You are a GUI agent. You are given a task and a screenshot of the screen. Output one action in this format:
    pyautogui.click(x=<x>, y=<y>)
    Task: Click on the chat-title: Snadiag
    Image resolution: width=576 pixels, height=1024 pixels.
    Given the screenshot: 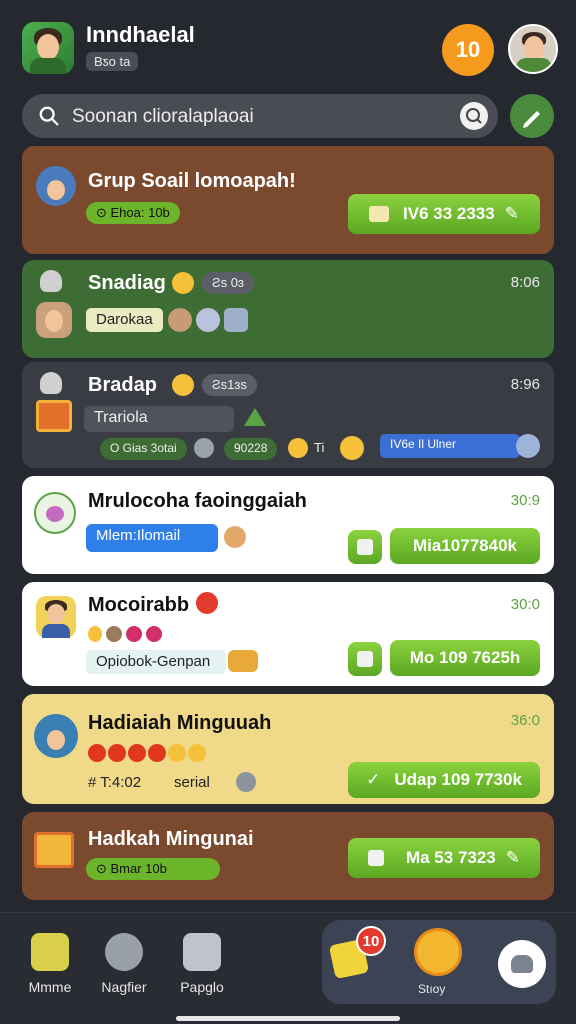 What is the action you would take?
    pyautogui.click(x=127, y=283)
    